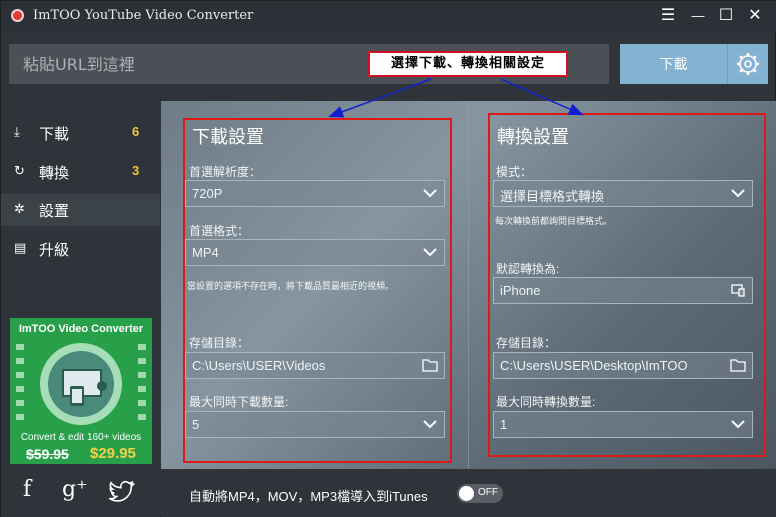 Image resolution: width=776 pixels, height=517 pixels. What do you see at coordinates (291, 286) in the screenshot?
I see `format-note: 當設置的選項不存在時，將下載品質最相近的視頻。` at bounding box center [291, 286].